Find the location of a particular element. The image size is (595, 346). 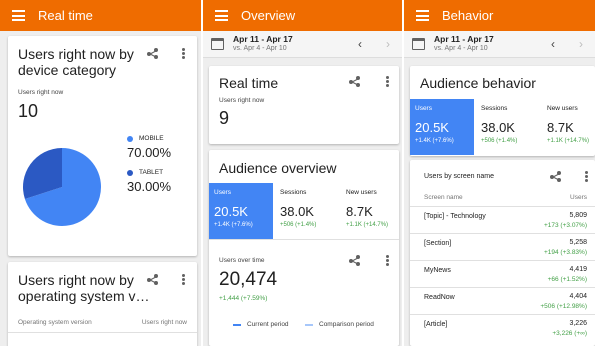

users-right-now-value: 9 is located at coordinates (224, 118).